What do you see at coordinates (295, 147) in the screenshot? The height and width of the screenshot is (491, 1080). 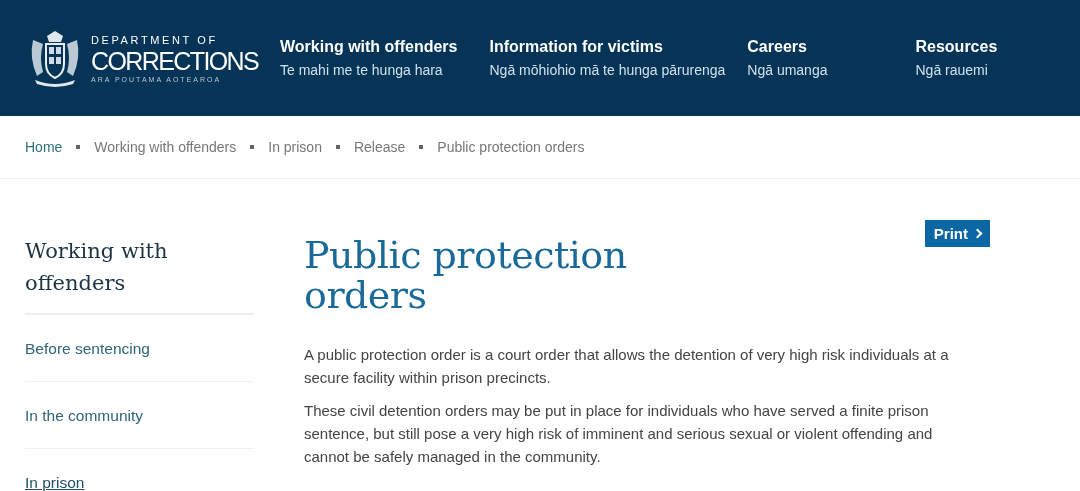 I see `breadcrumb-link: In prison` at bounding box center [295, 147].